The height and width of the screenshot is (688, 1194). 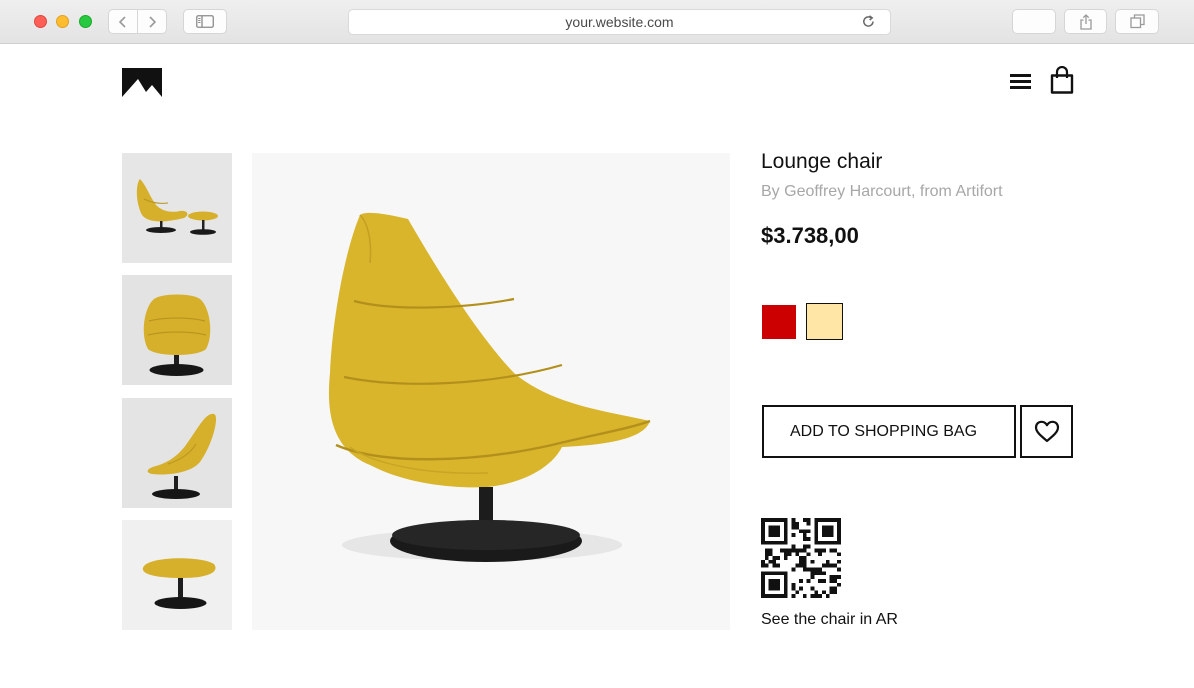 I want to click on window-zoom-button, so click(x=85, y=21).